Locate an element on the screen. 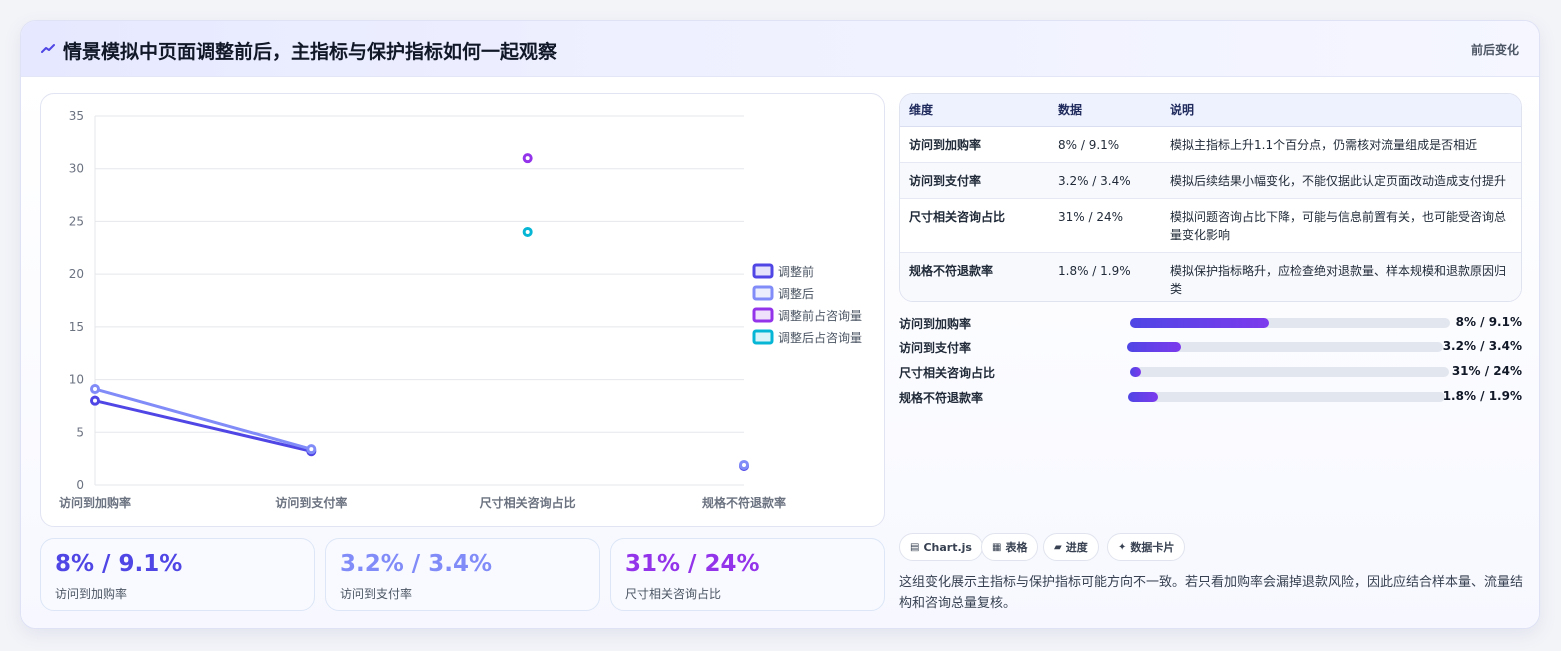 The height and width of the screenshot is (651, 1561). y-tick-label: 25 is located at coordinates (76, 221).